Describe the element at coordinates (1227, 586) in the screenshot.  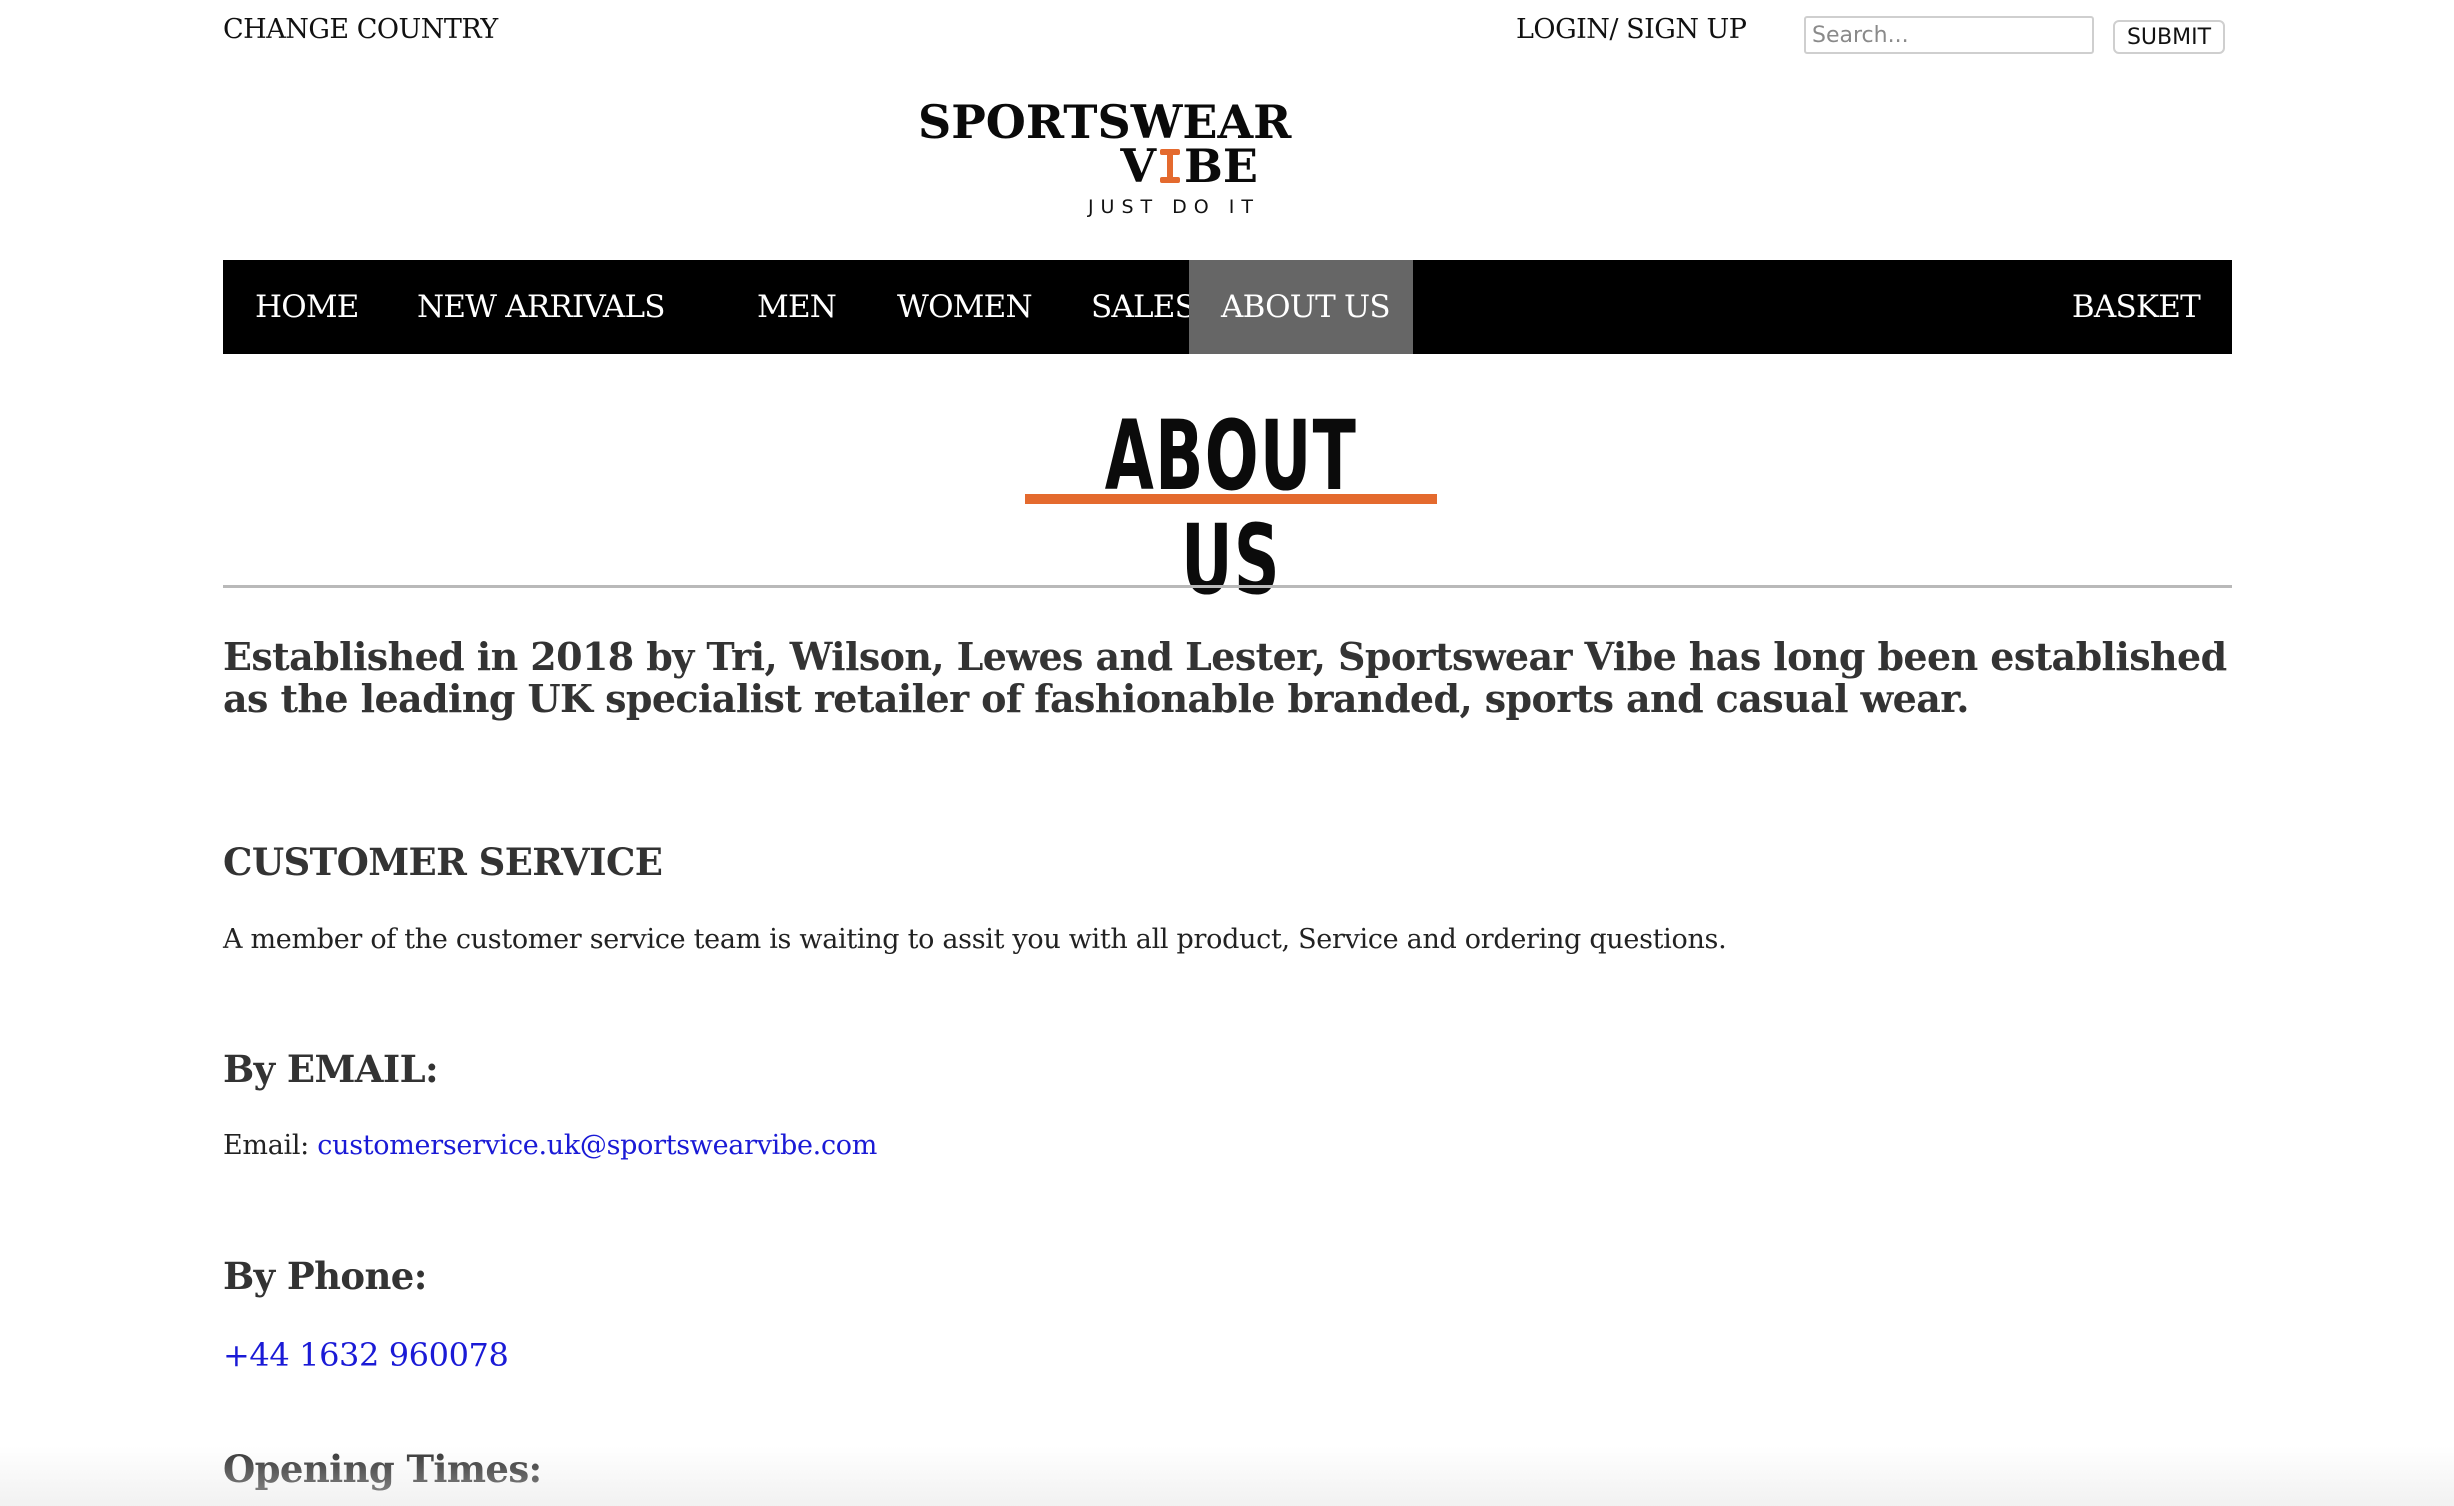
I see `section-divider` at that location.